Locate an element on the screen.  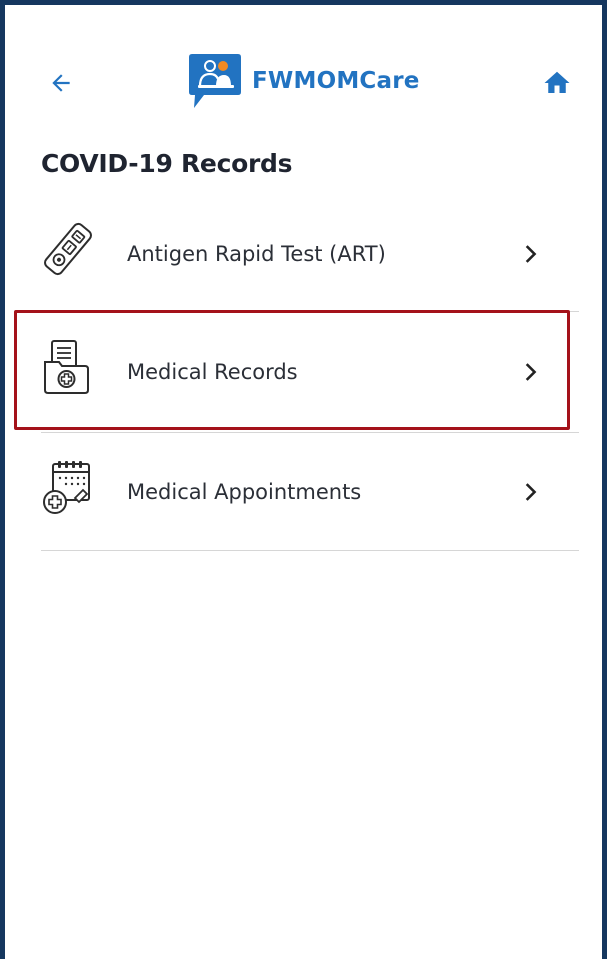
test-kit-icon is located at coordinates (68, 249).